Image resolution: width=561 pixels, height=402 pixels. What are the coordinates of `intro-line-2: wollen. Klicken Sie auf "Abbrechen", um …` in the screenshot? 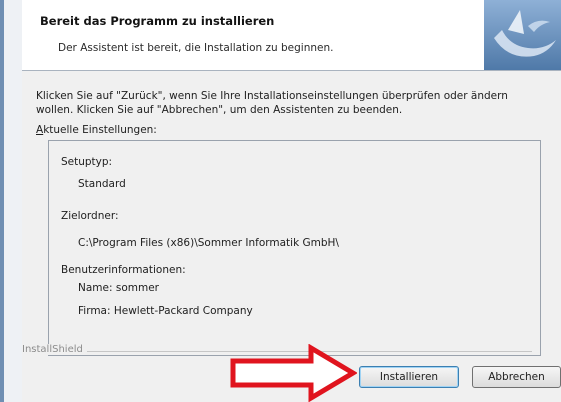 It's located at (219, 110).